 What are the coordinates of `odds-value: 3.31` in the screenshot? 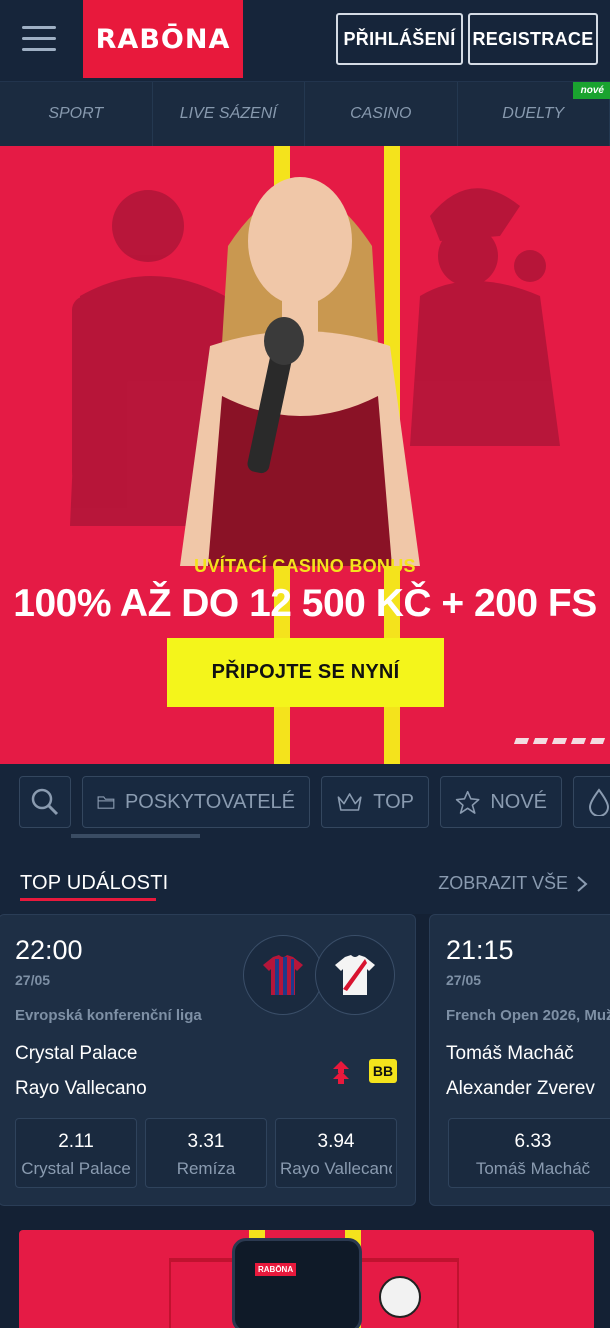 It's located at (206, 1141).